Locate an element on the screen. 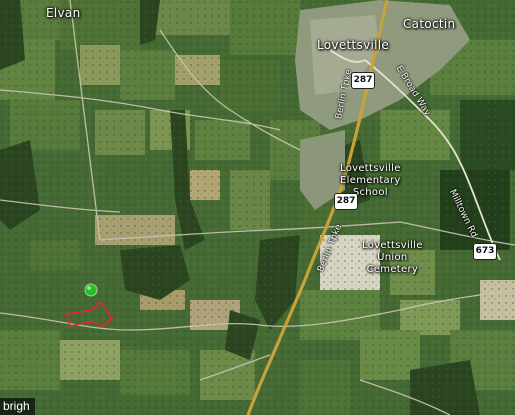 Image resolution: width=515 pixels, height=415 pixels. place-label-union-cemetery: Lovettsville Union Cemetery is located at coordinates (392, 257).